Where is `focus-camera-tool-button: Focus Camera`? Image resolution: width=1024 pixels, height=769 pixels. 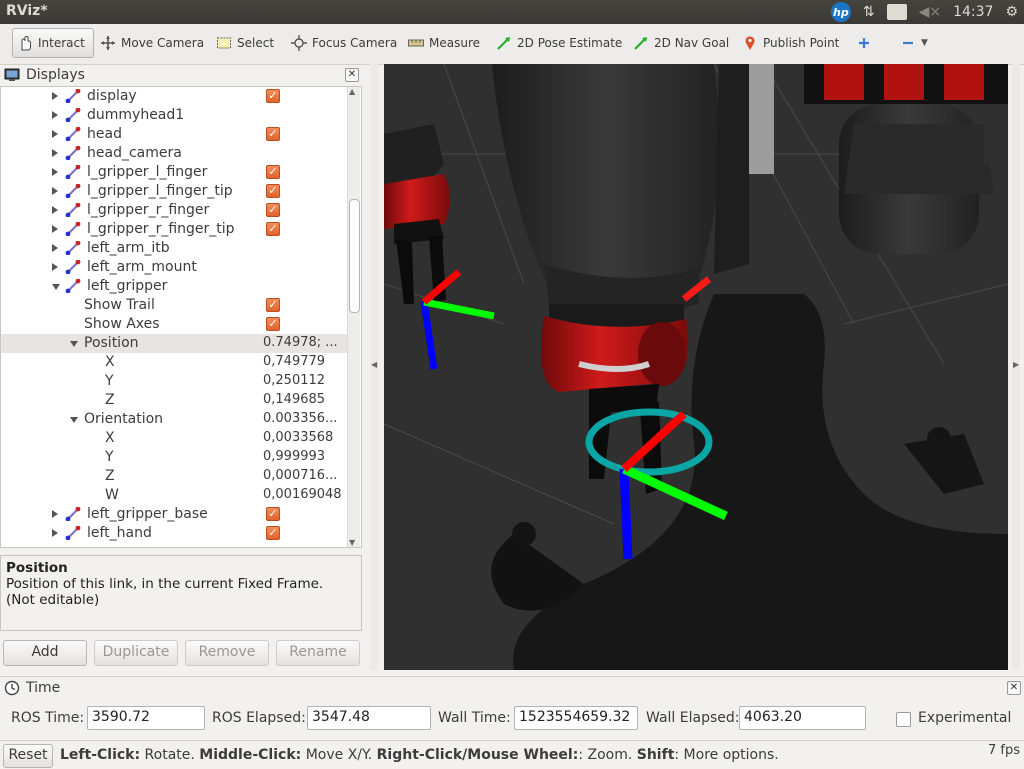 focus-camera-tool-button: Focus Camera is located at coordinates (344, 43).